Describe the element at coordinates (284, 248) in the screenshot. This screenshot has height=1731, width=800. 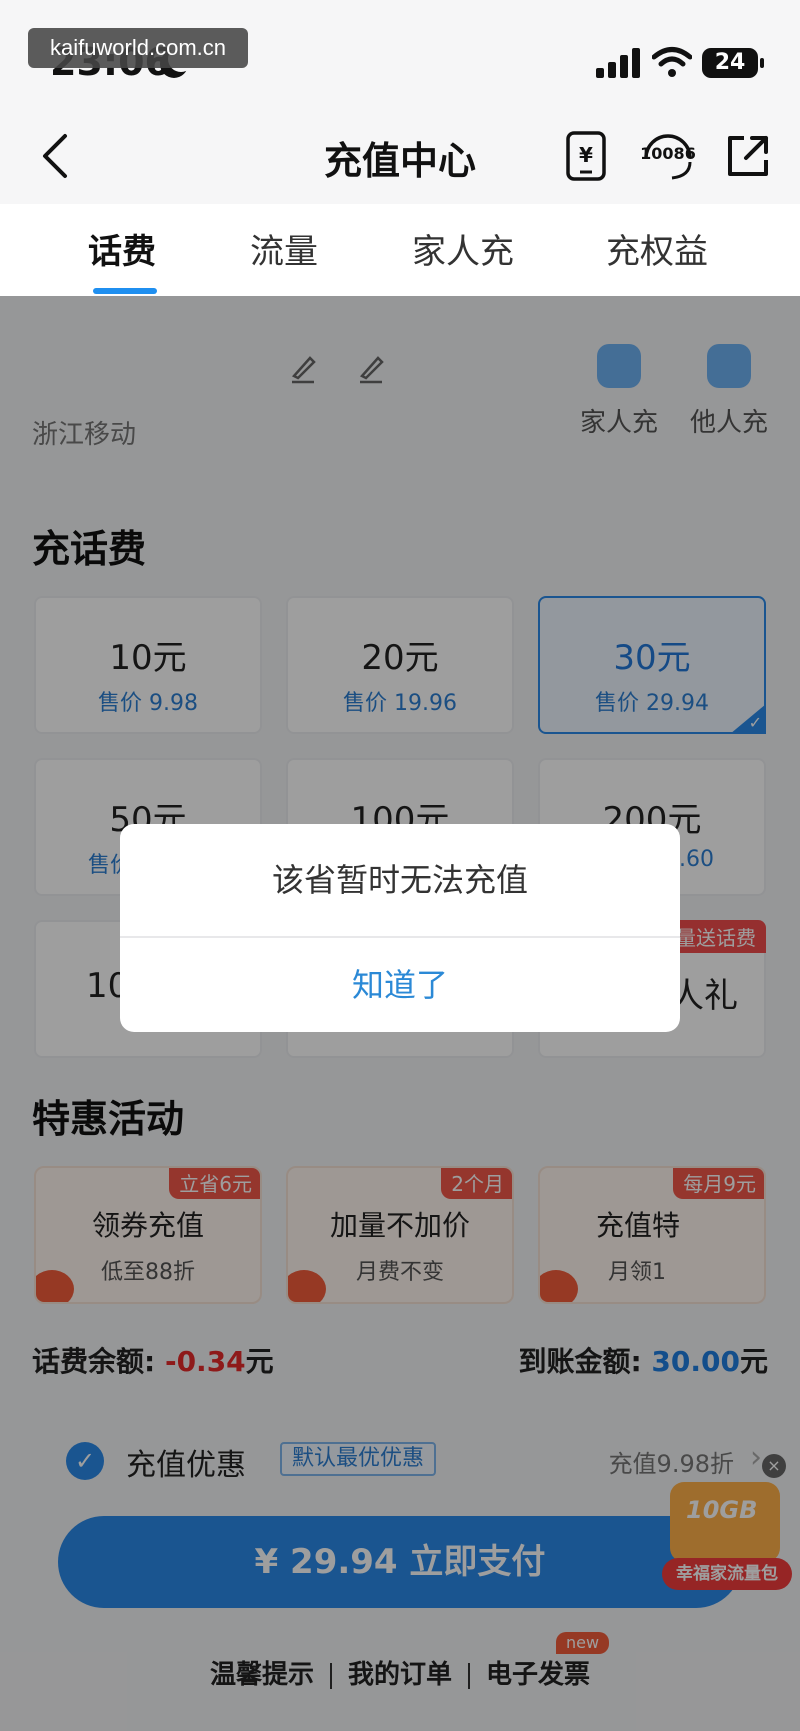
I see `tab-data: 流量` at that location.